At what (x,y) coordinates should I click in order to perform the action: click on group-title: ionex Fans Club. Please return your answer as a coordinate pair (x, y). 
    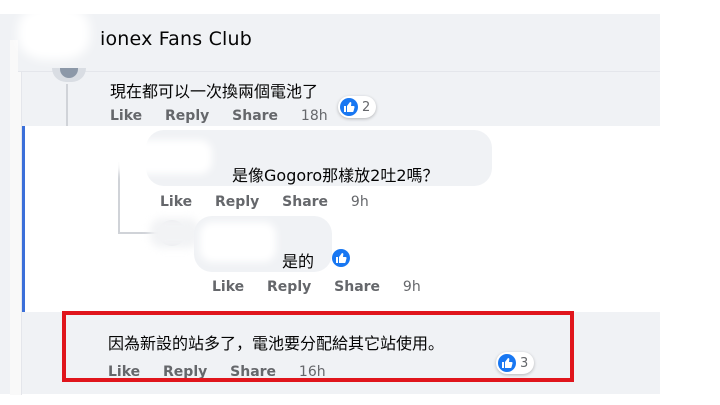
    Looking at the image, I should click on (176, 39).